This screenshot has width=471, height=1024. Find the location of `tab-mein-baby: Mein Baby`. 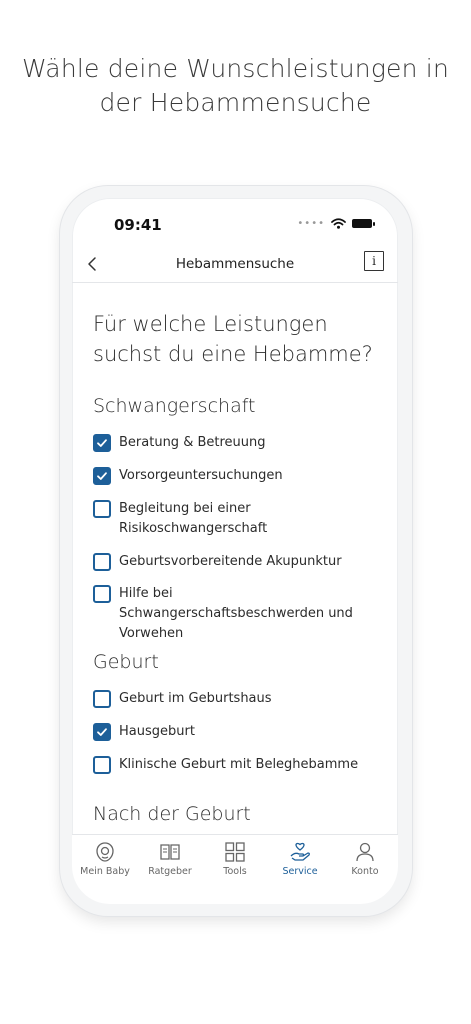

tab-mein-baby: Mein Baby is located at coordinates (105, 859).